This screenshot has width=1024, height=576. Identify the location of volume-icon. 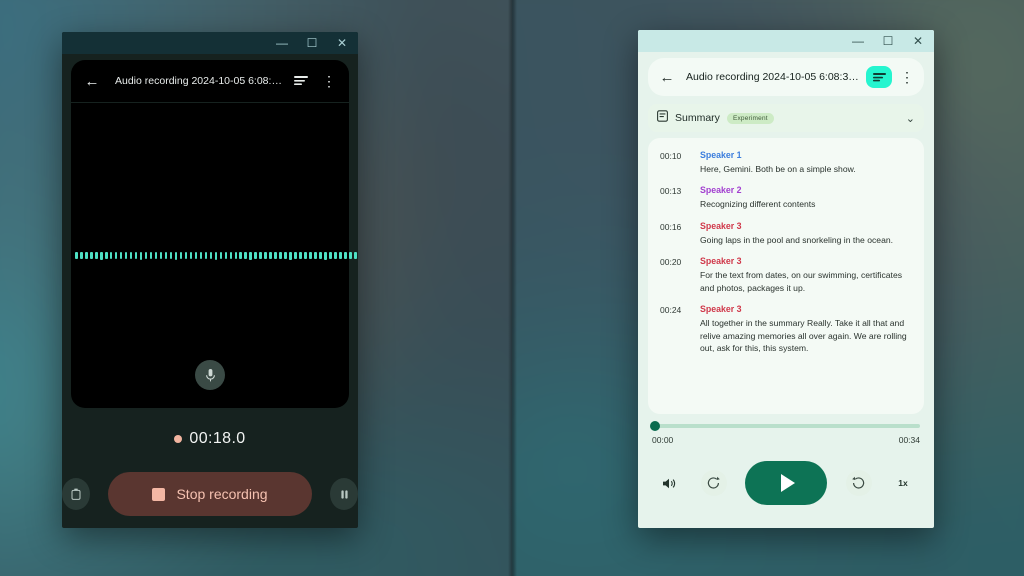
(669, 483).